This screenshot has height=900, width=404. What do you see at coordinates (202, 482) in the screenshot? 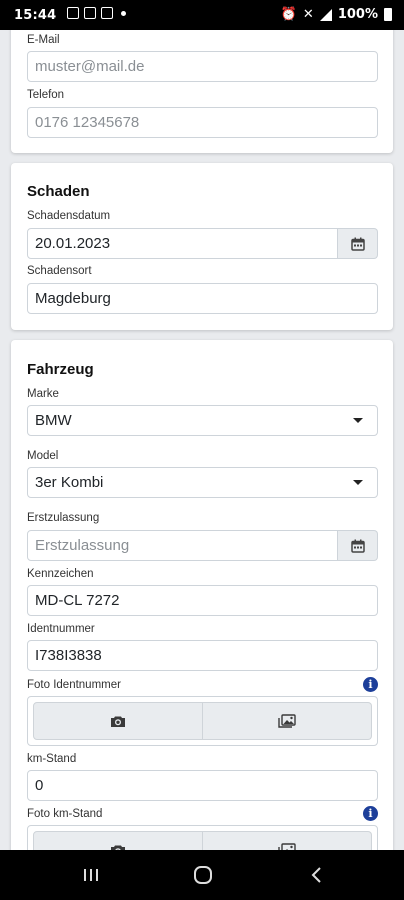
I see `model-select: 3er Kombi` at bounding box center [202, 482].